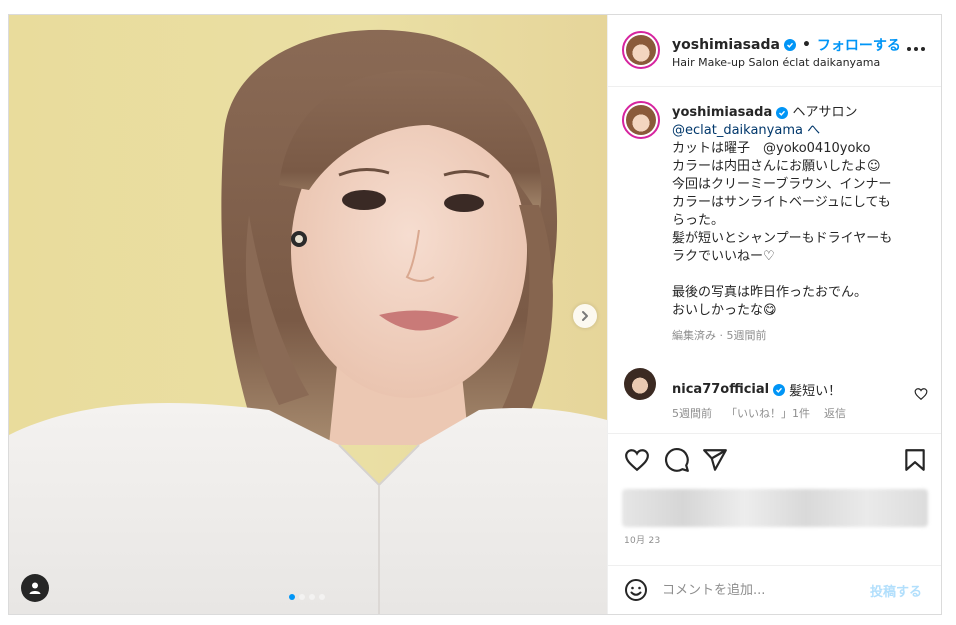 This screenshot has height=625, width=956. I want to click on comment-icon, so click(677, 460).